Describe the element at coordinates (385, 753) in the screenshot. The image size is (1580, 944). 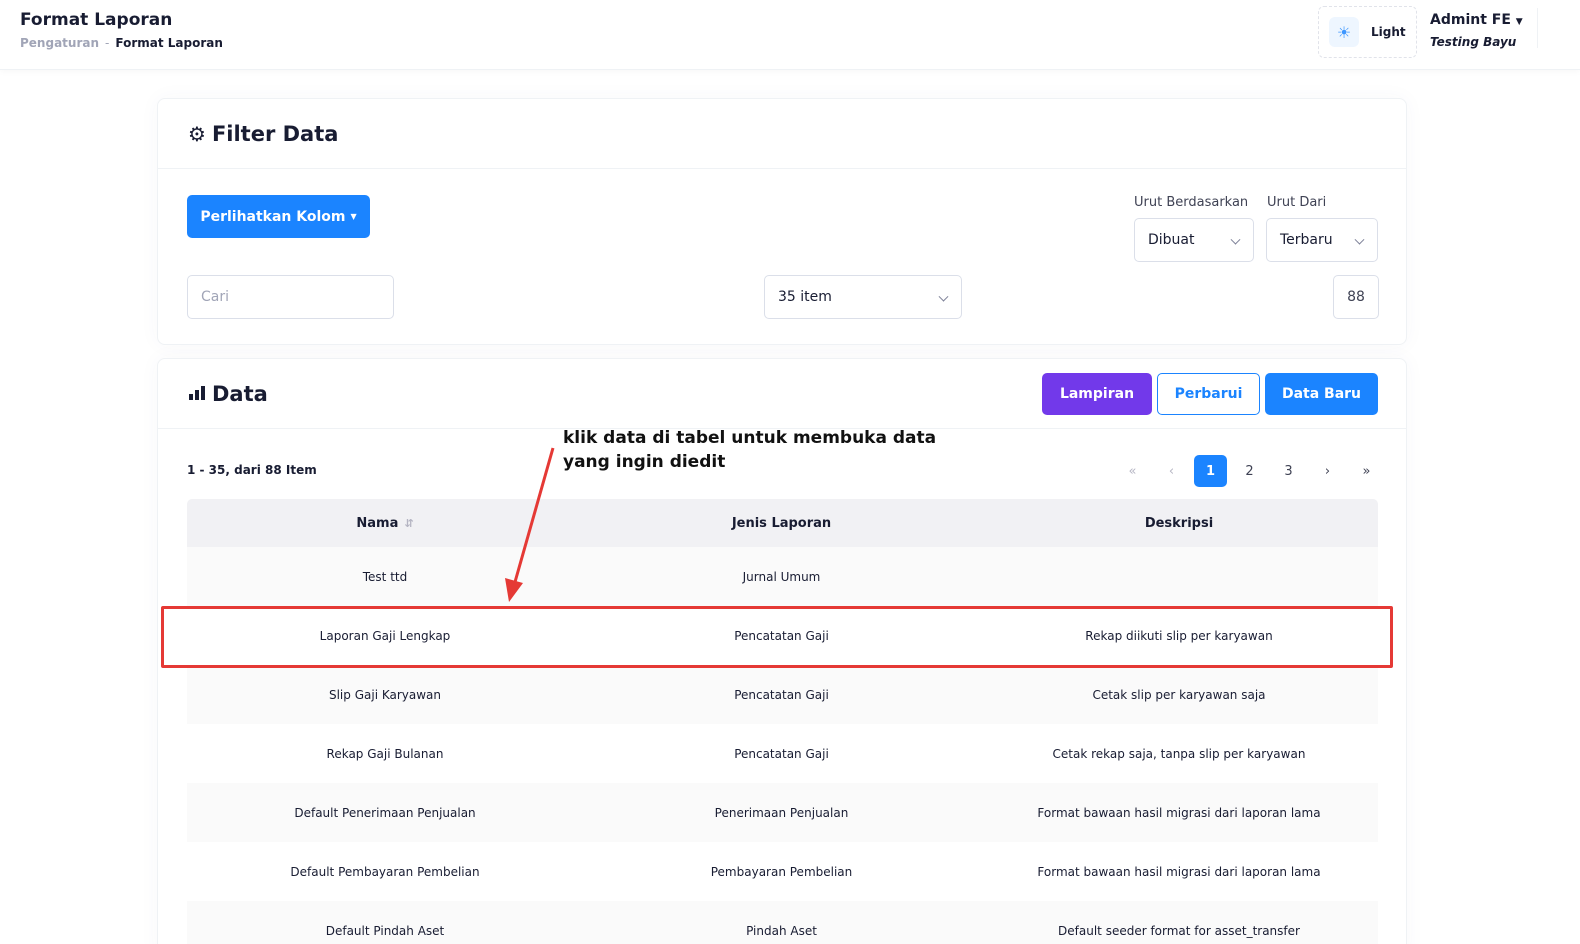
I see `cell-nama: Rekap Gaji Bulanan` at that location.